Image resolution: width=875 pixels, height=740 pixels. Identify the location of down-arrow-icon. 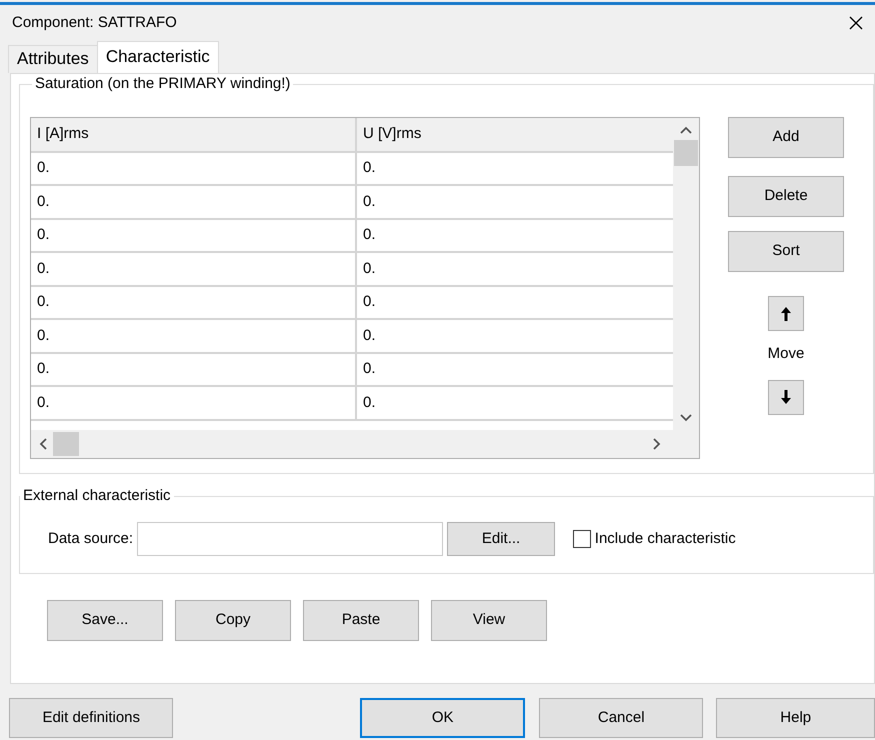
(786, 397).